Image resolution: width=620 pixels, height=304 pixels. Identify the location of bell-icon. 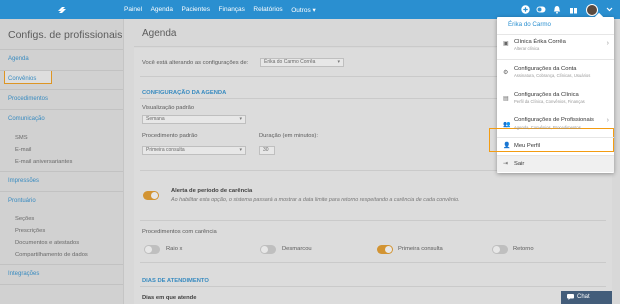
(557, 10).